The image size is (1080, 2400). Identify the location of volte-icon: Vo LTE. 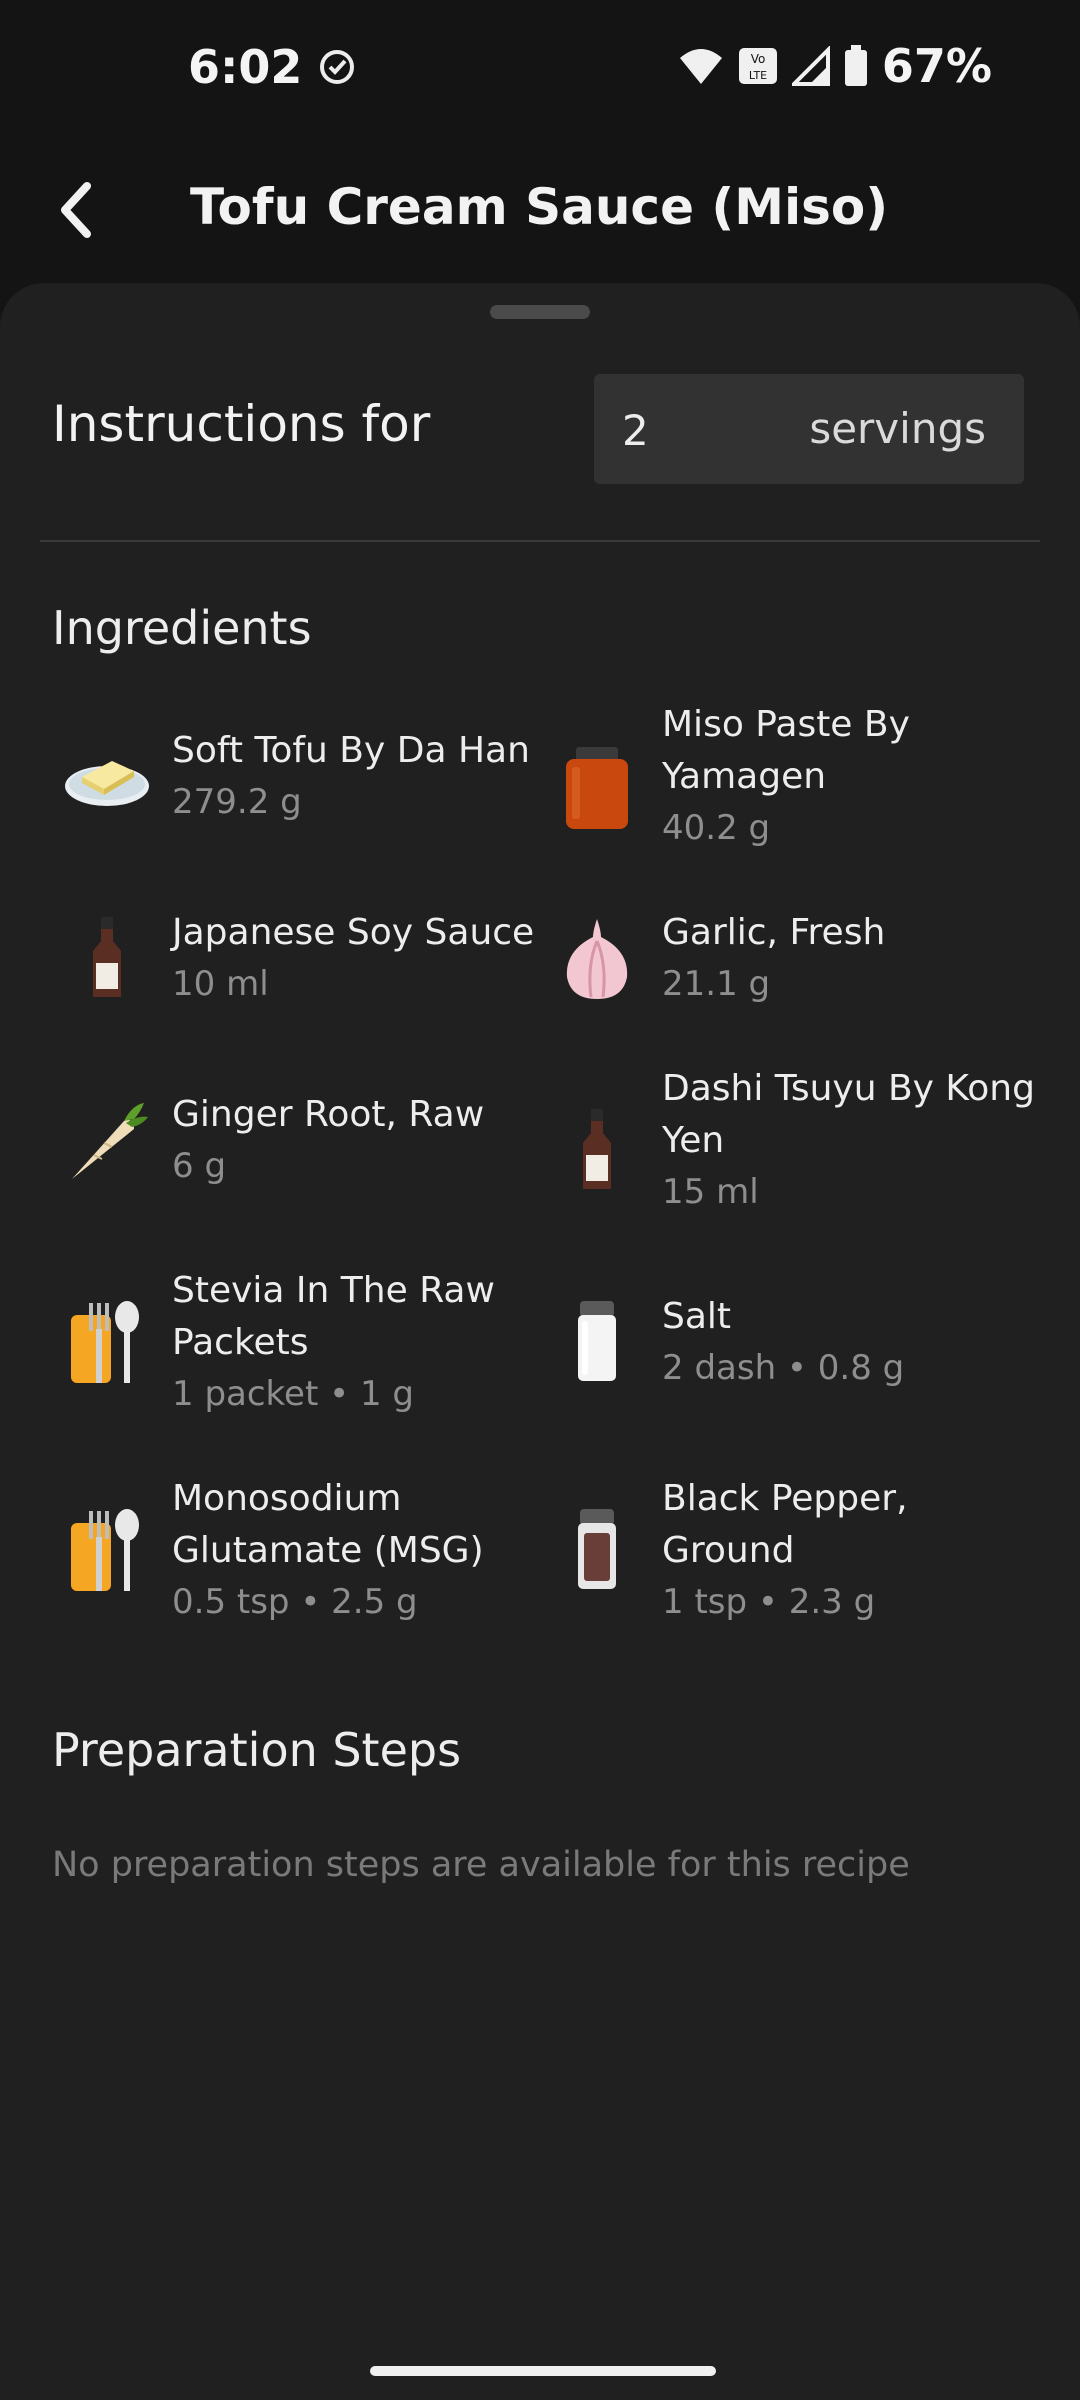
(757, 66).